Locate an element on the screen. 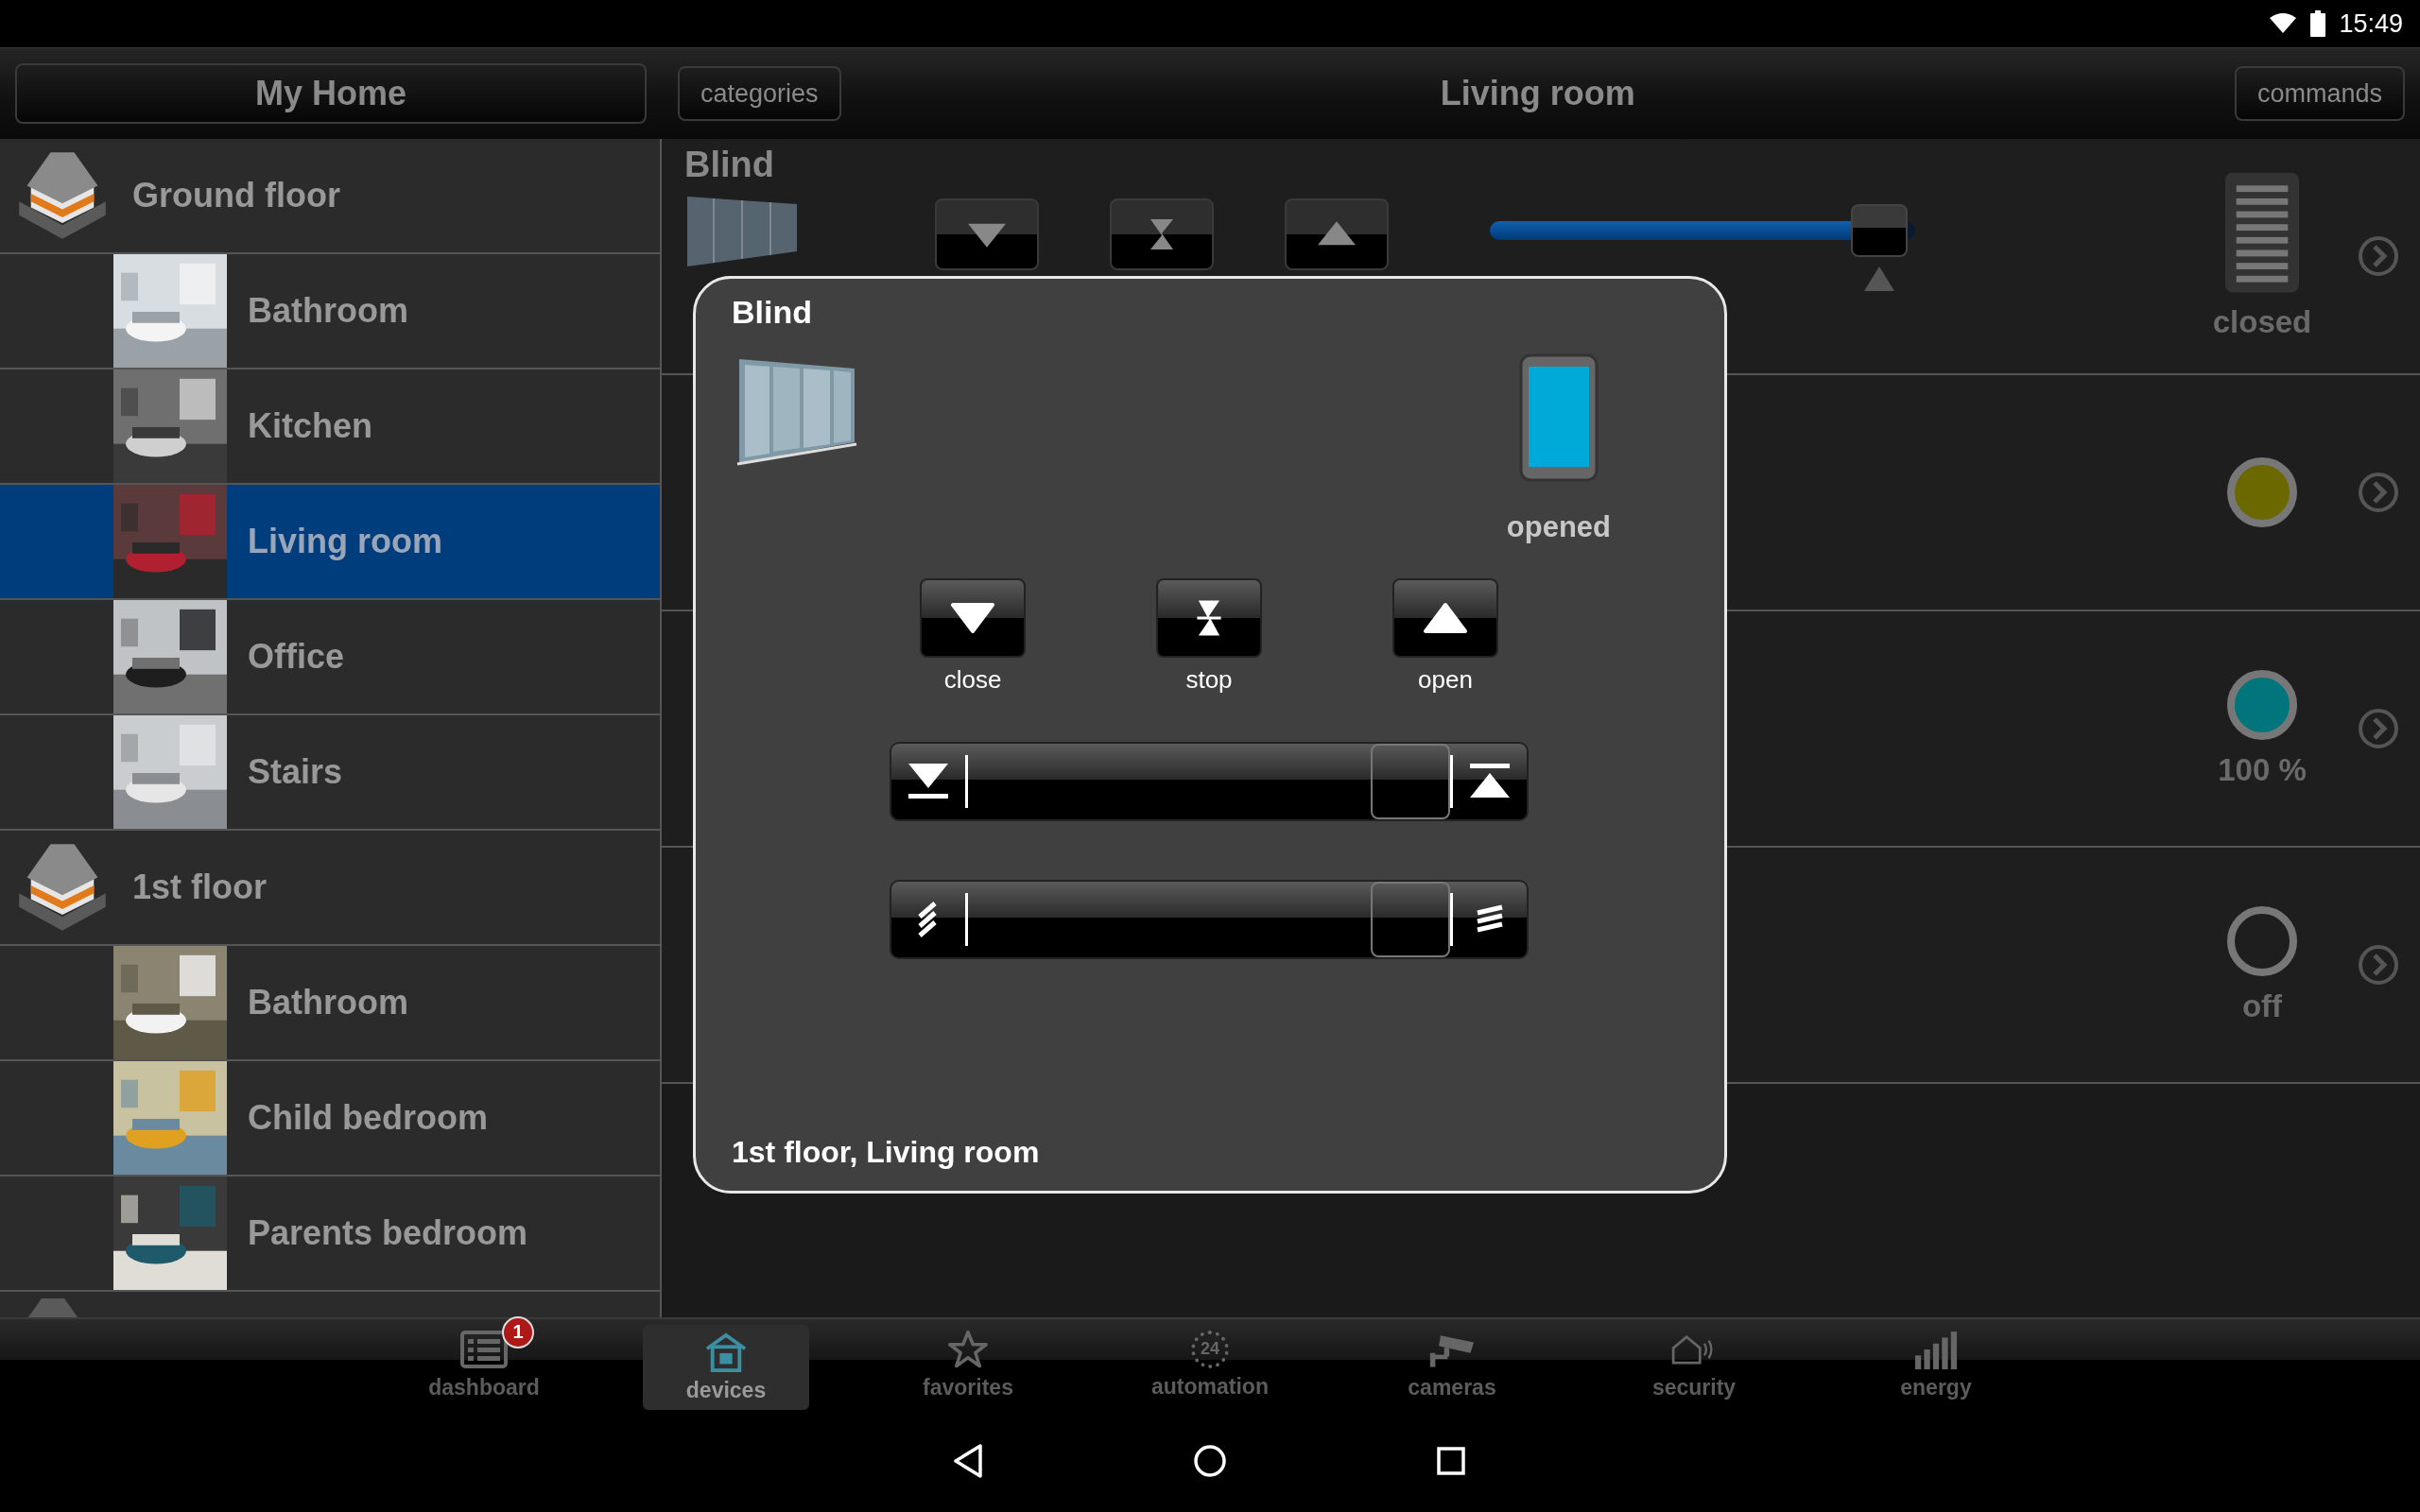 The height and width of the screenshot is (1512, 2420). device-status: off is located at coordinates (2262, 1006).